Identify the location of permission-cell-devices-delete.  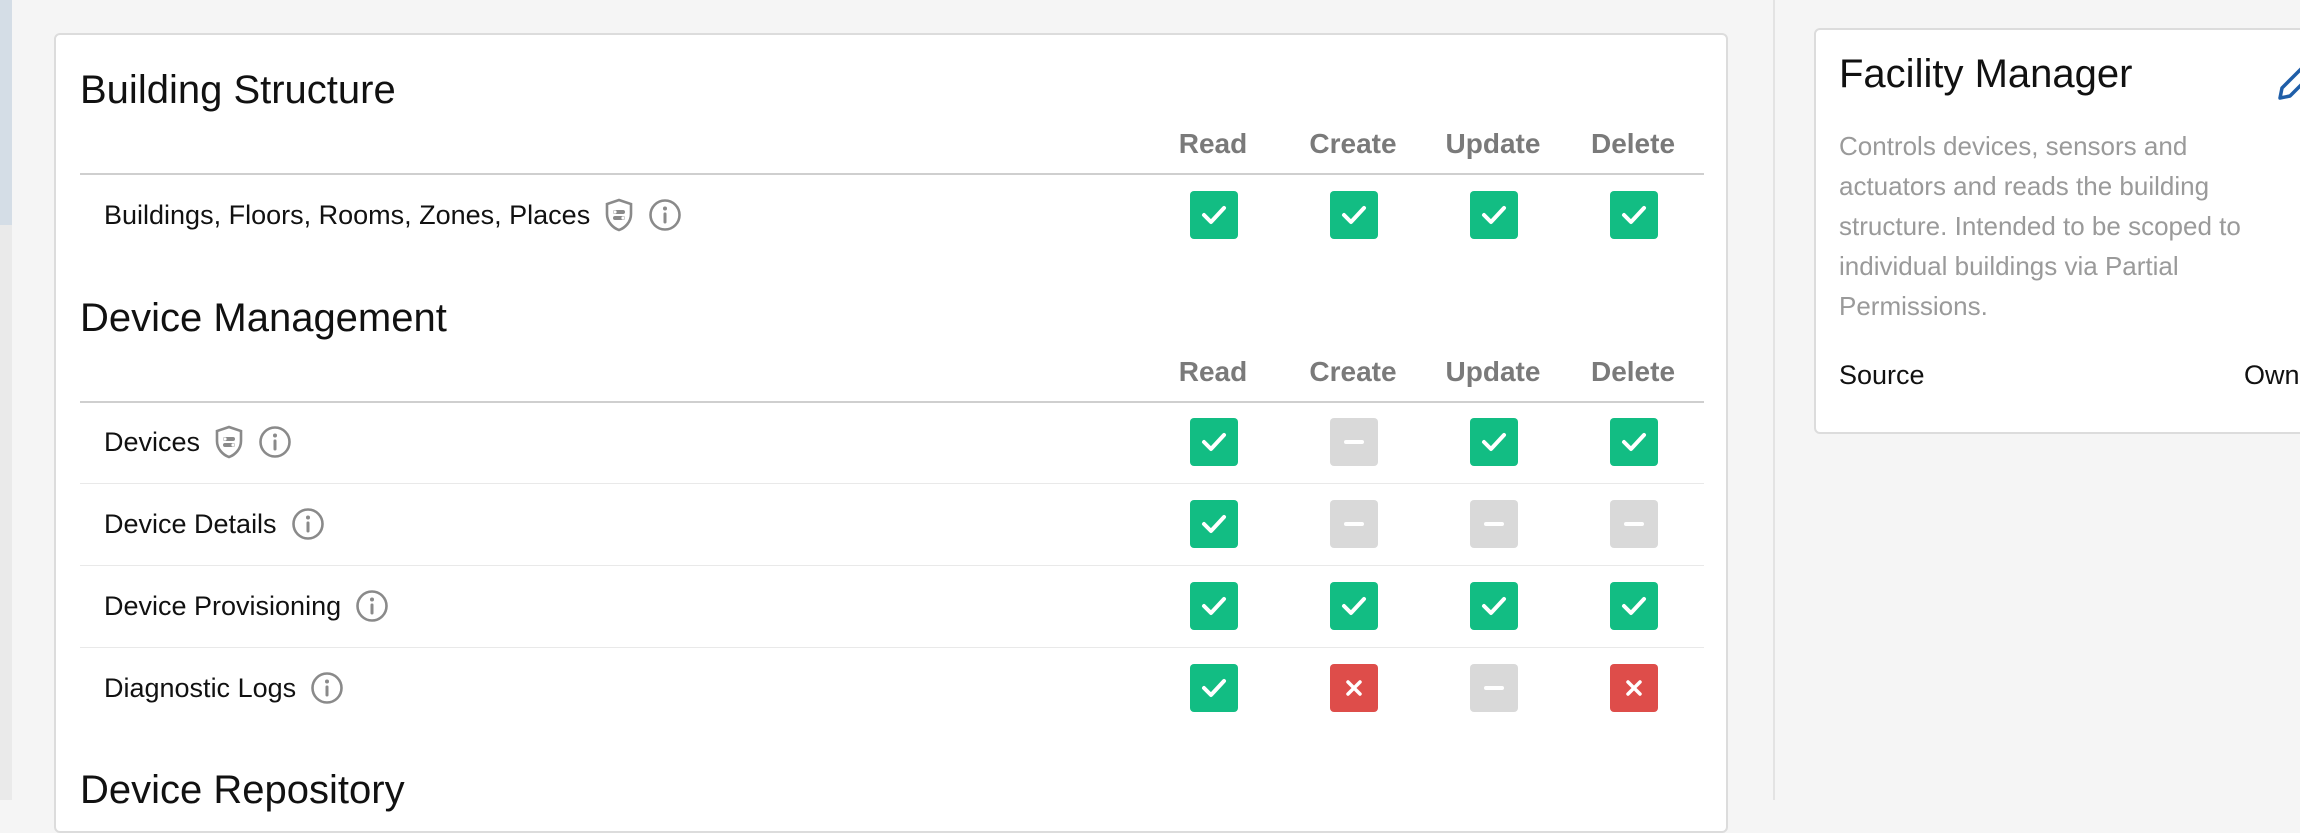
(1634, 442).